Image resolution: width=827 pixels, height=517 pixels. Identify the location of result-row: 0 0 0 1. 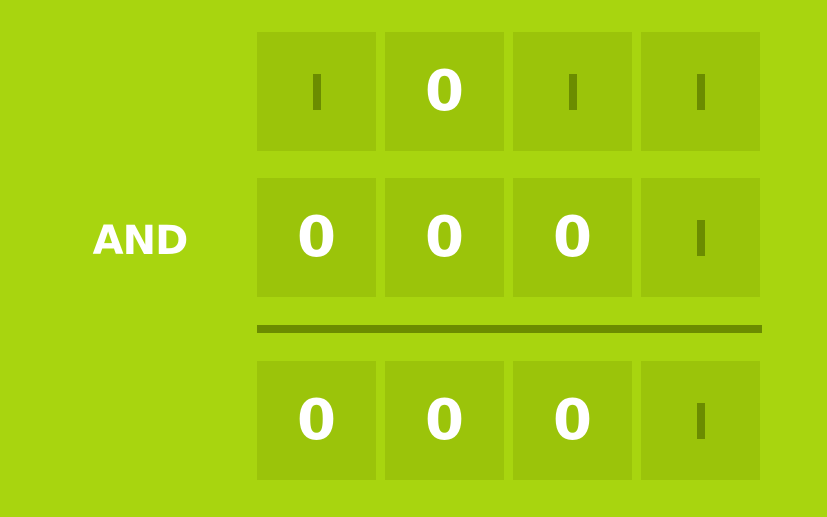
(508, 420).